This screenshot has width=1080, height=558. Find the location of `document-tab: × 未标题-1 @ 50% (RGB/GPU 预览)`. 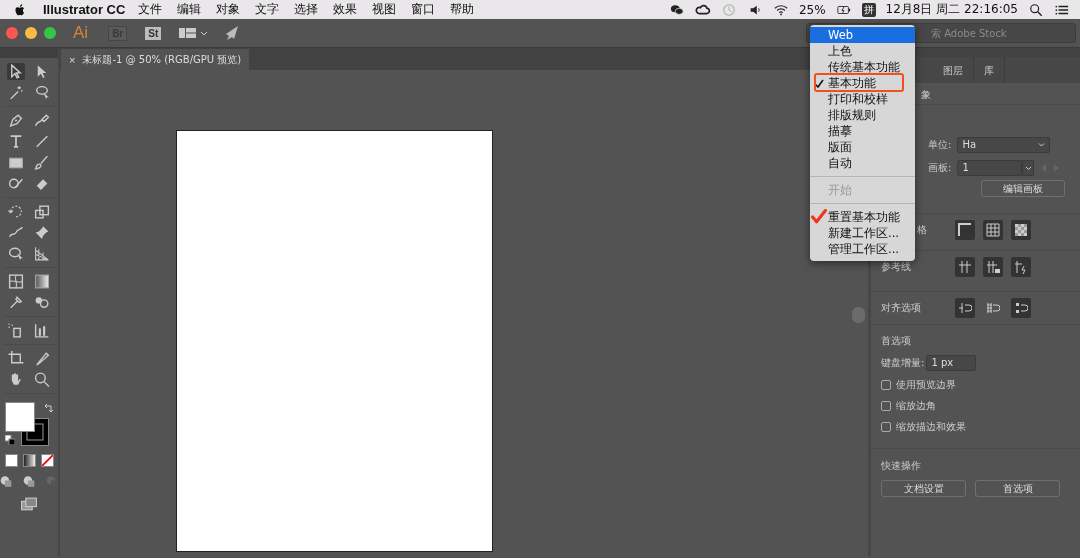

document-tab: × 未标题-1 @ 50% (RGB/GPU 预览) is located at coordinates (155, 59).